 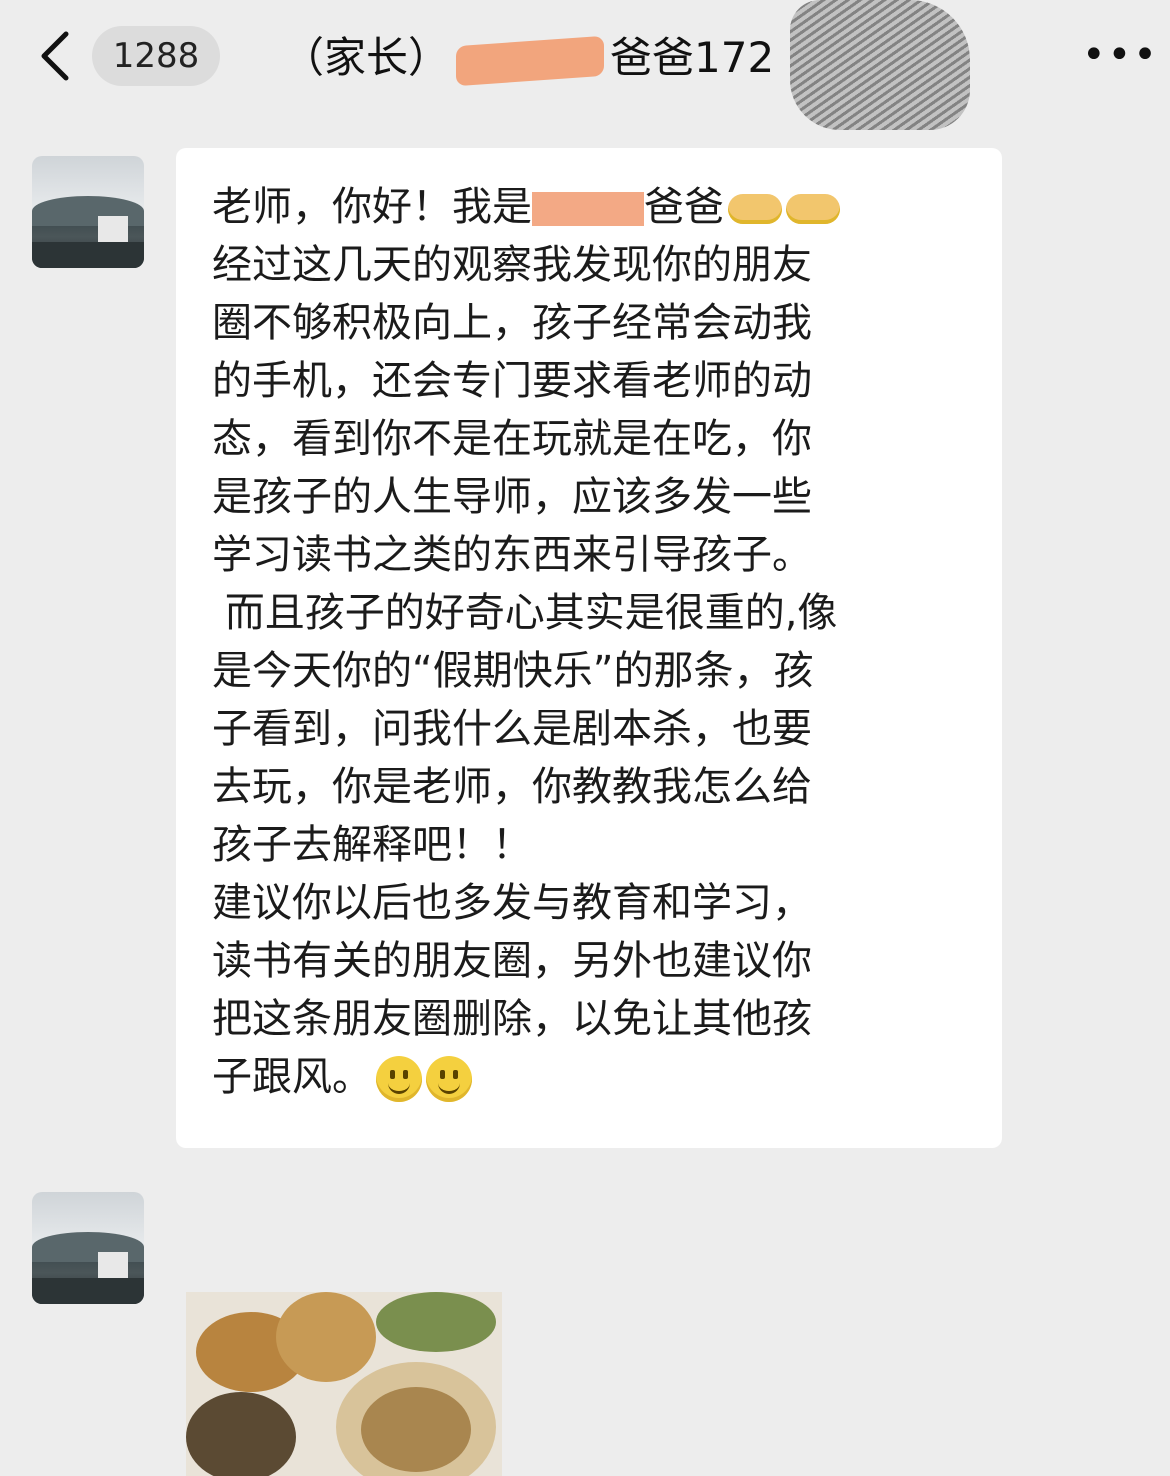 I want to click on message-line: 去玩，你是老师，你教教我怎么给, so click(x=512, y=787).